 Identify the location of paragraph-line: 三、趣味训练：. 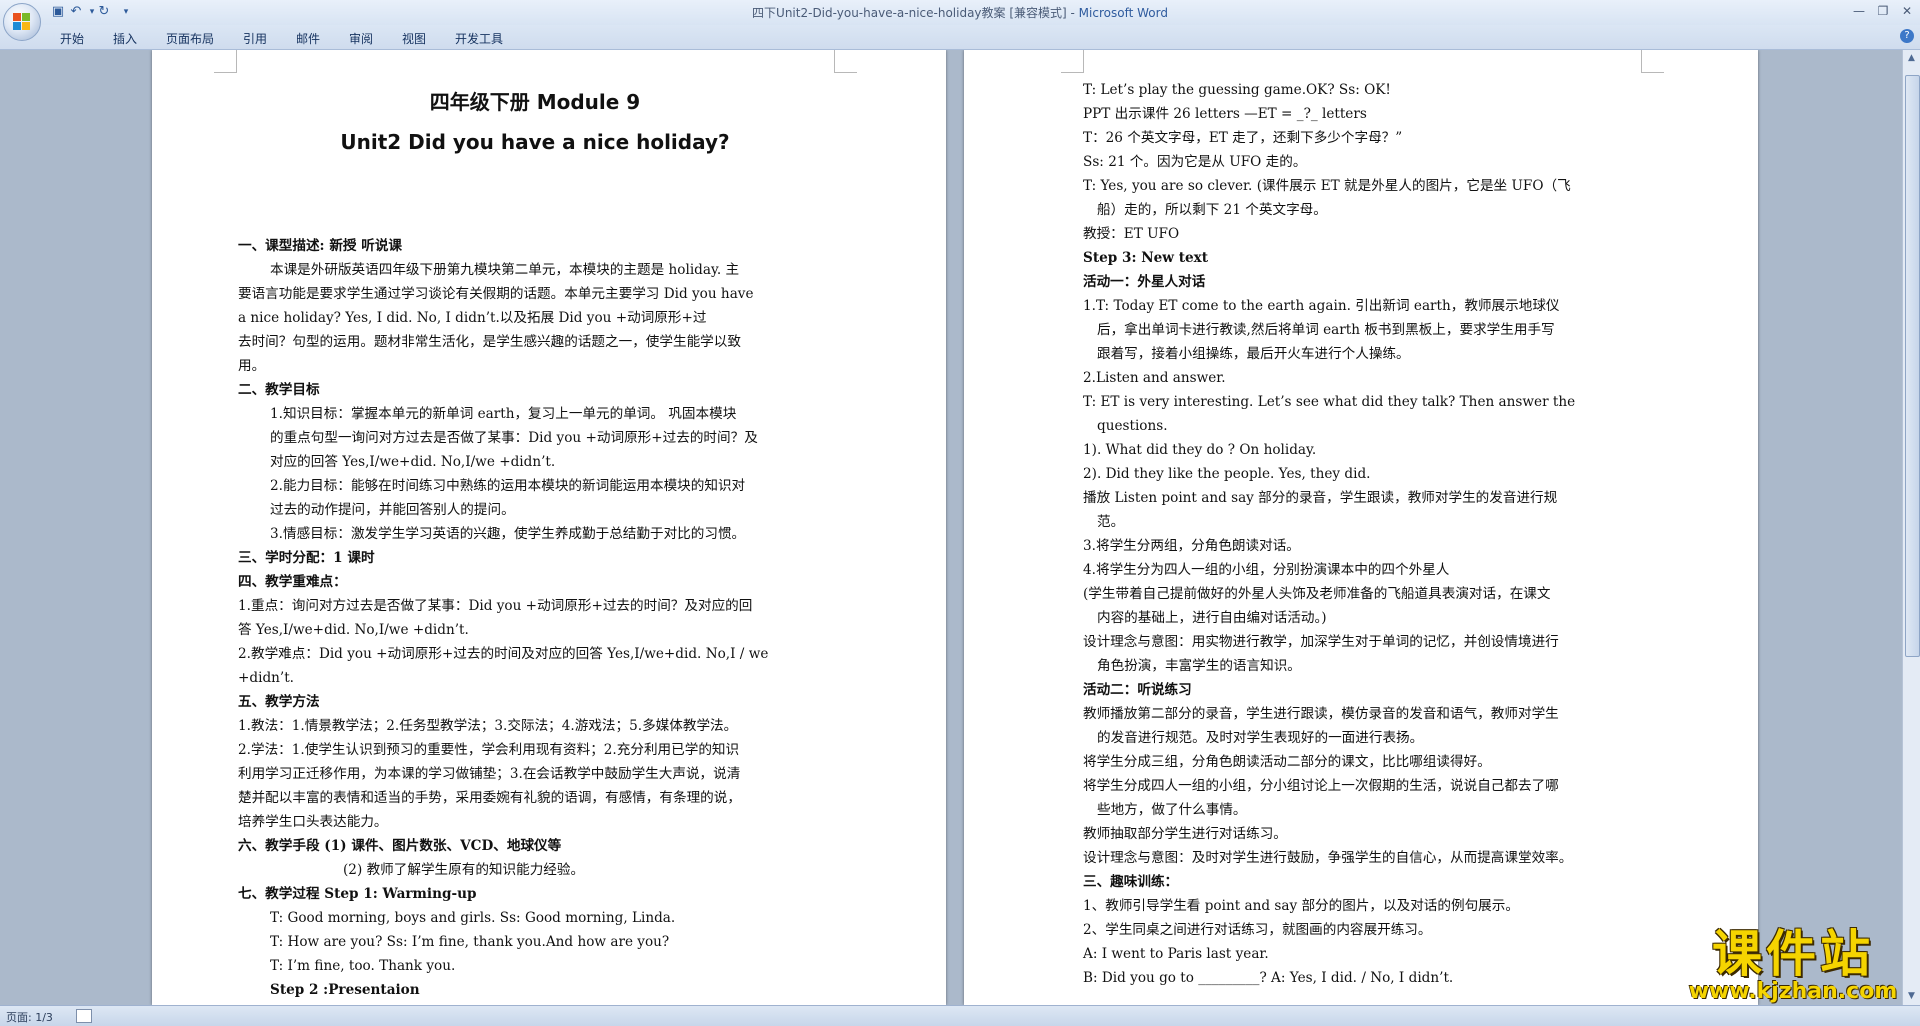
(1131, 882).